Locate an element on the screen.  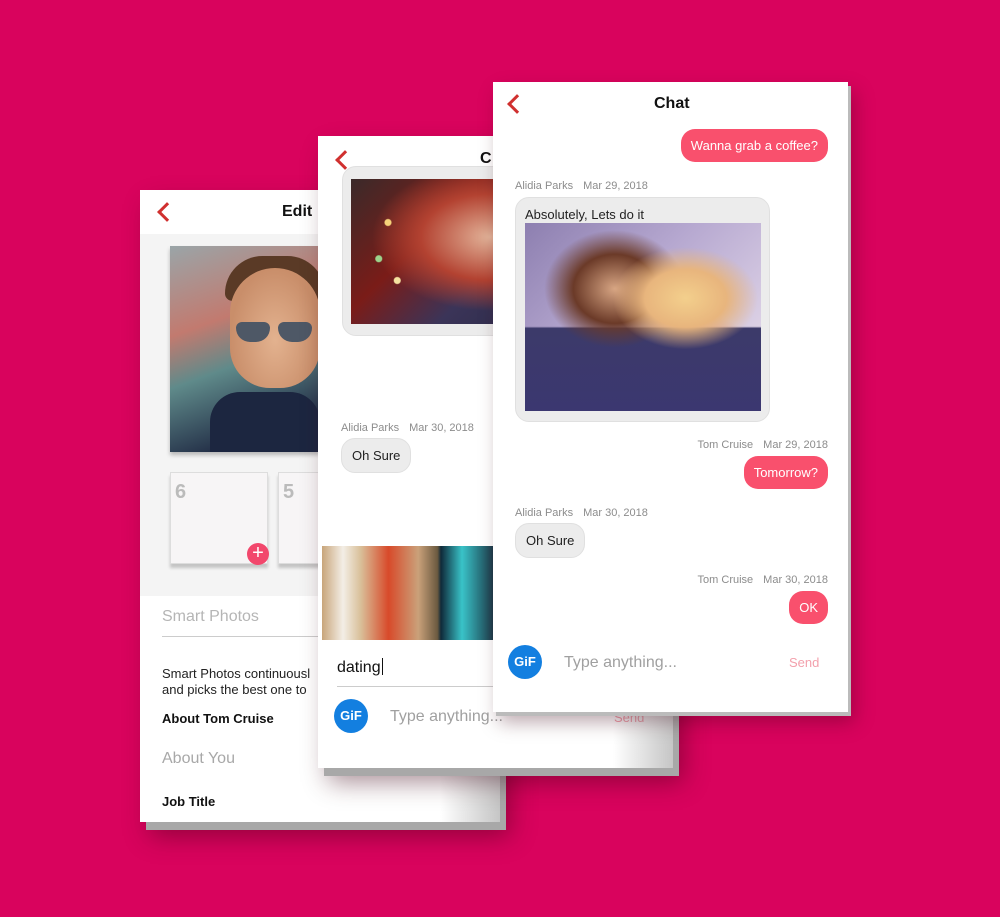
add-photo-icon: + is located at coordinates (258, 554).